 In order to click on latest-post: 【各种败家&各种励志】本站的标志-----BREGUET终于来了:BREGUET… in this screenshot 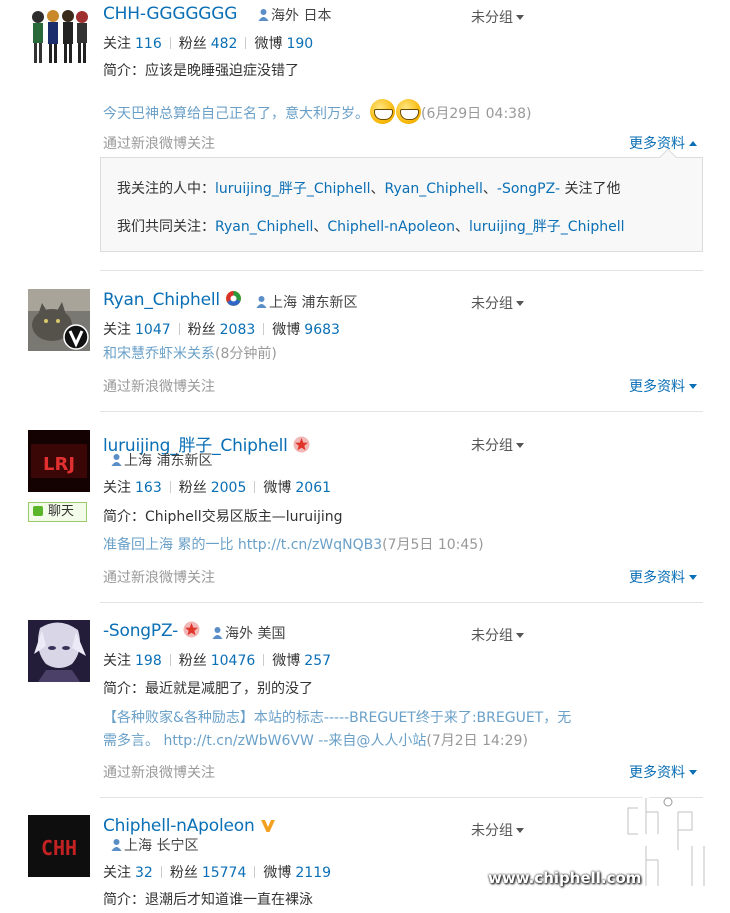, I will do `click(363, 730)`.